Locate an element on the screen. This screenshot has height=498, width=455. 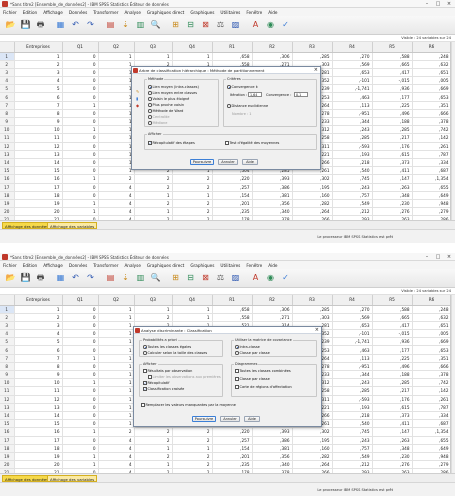
method-option-3: Voisin le plus éloigné is located at coordinates (168, 99).